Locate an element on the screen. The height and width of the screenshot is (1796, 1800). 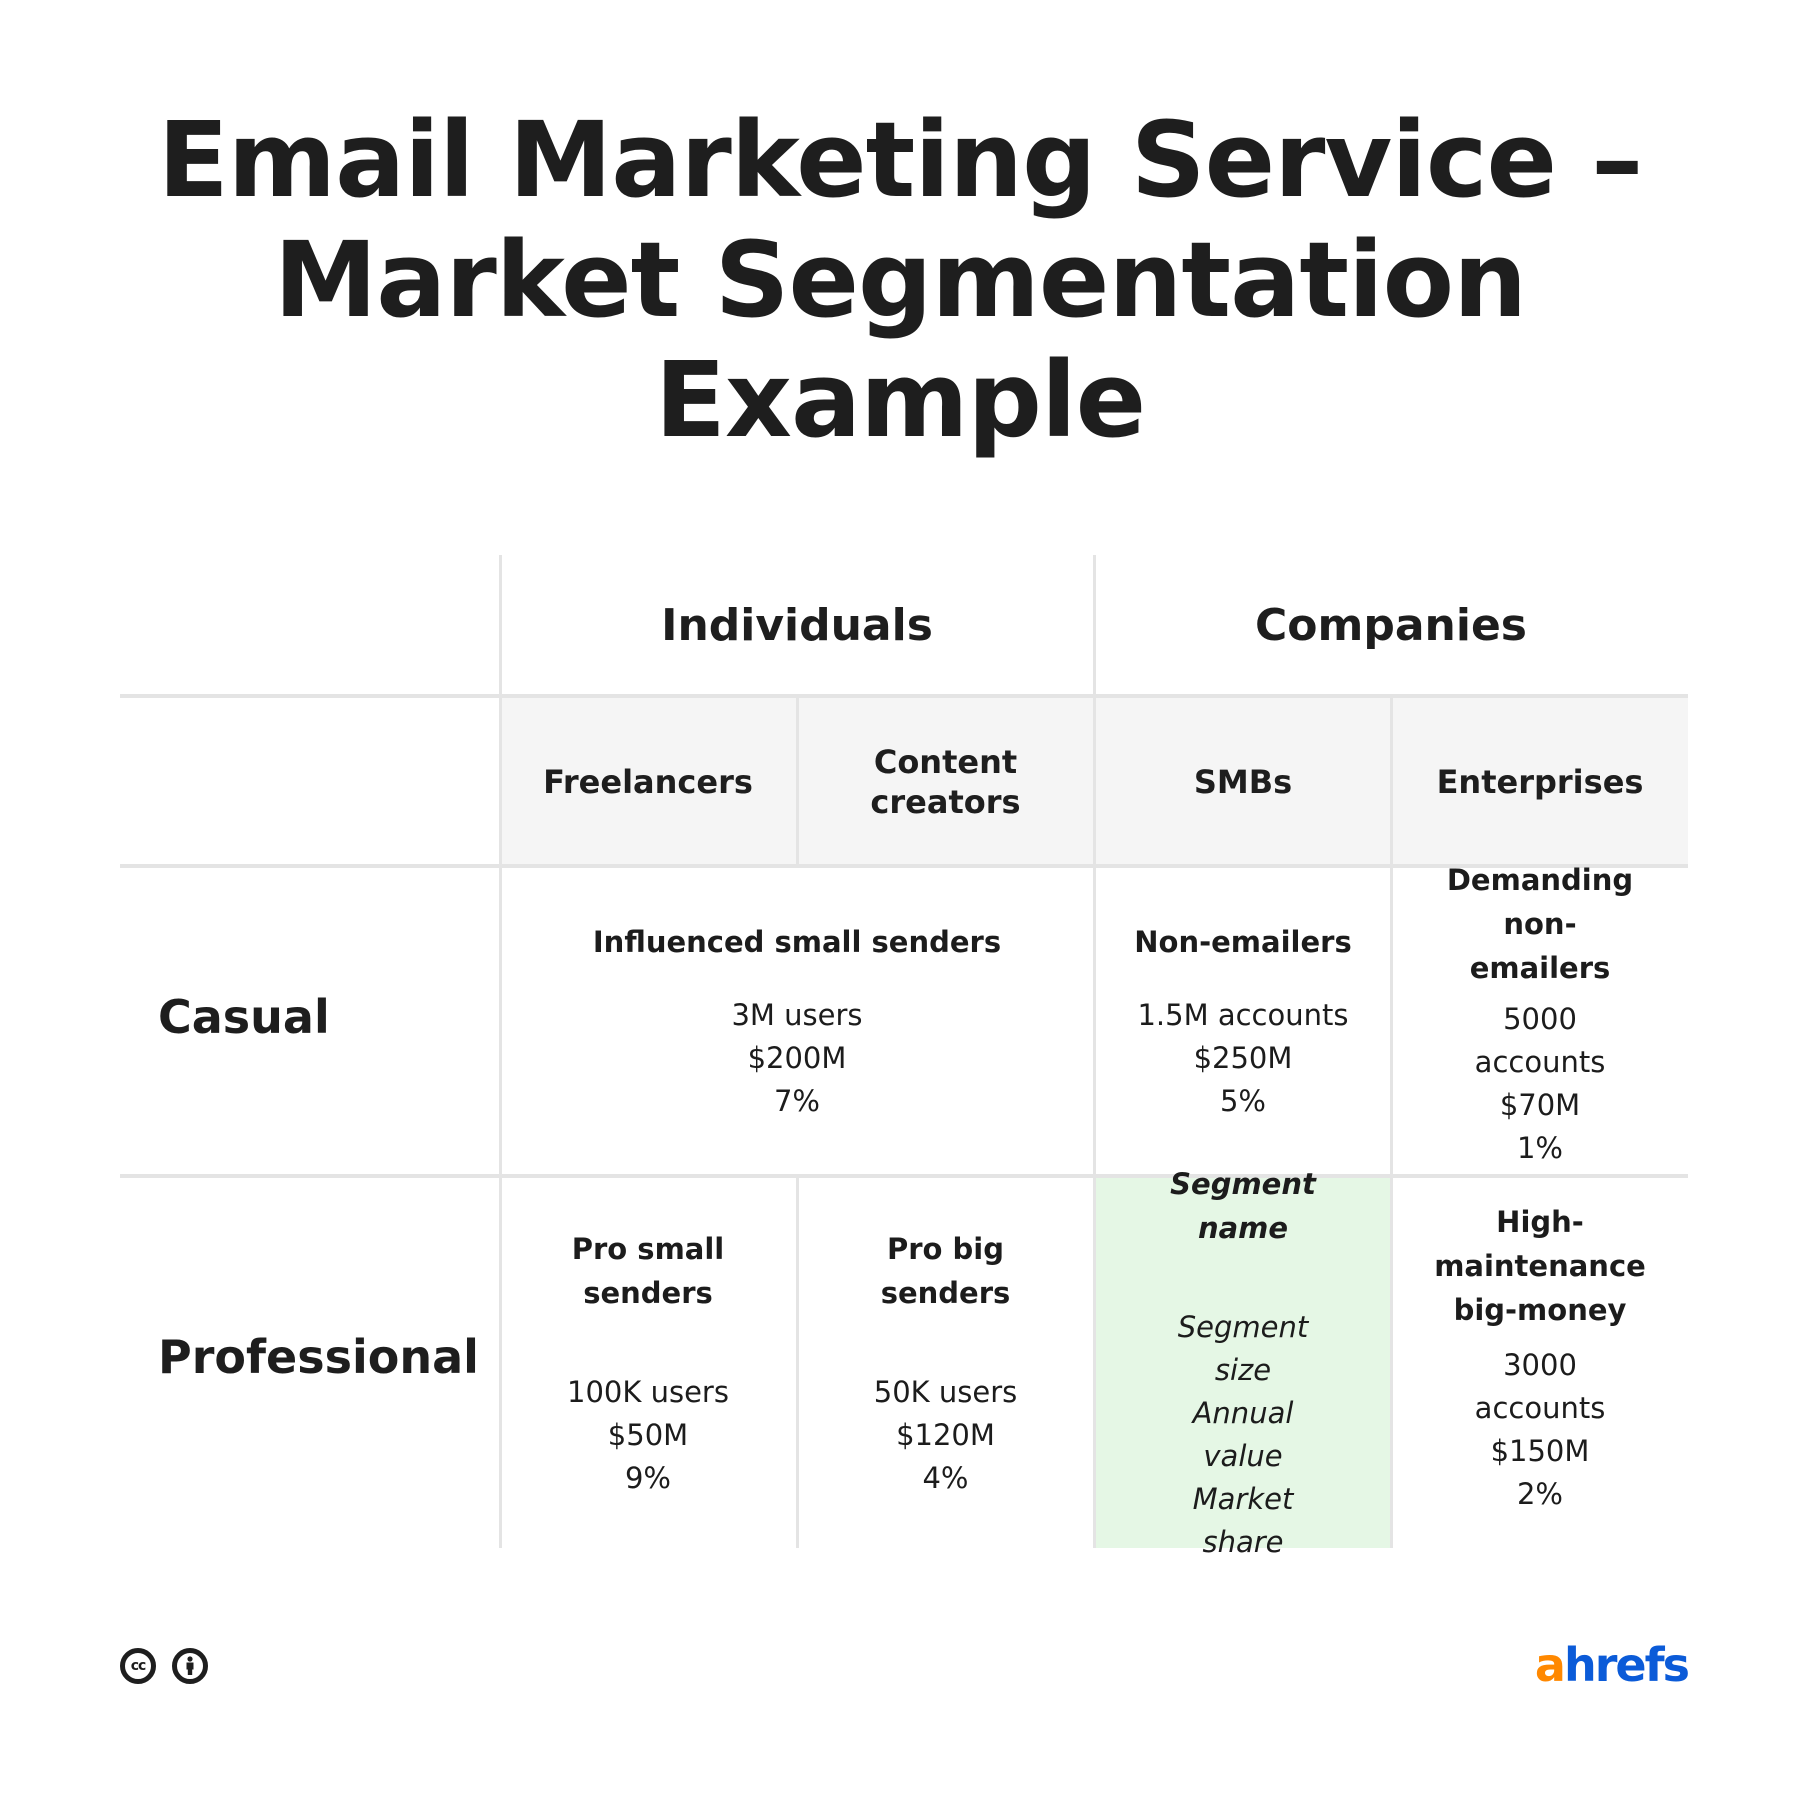
subheader-label: SMBs is located at coordinates (1243, 781).